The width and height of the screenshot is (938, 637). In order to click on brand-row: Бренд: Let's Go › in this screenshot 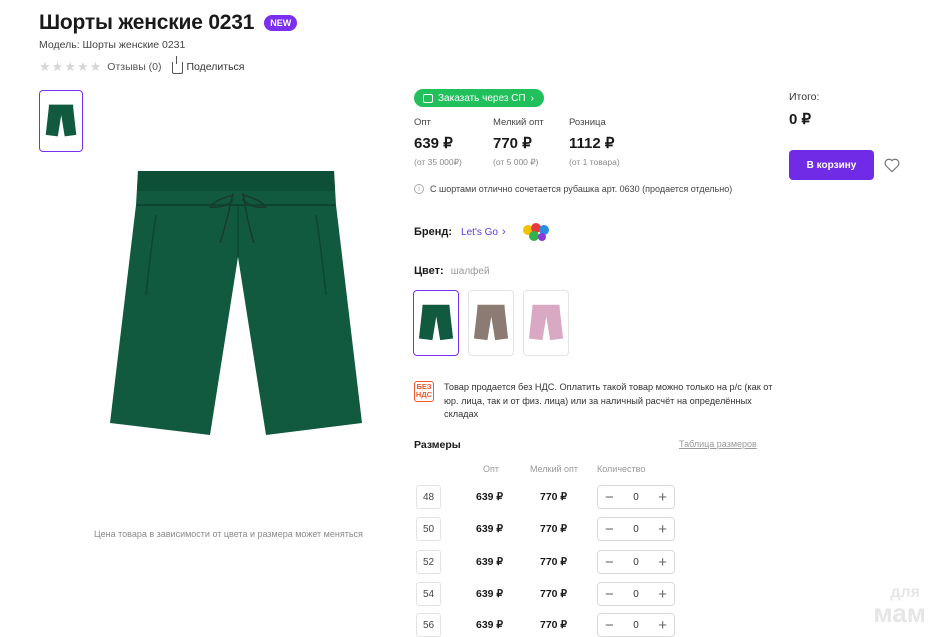, I will do `click(484, 232)`.